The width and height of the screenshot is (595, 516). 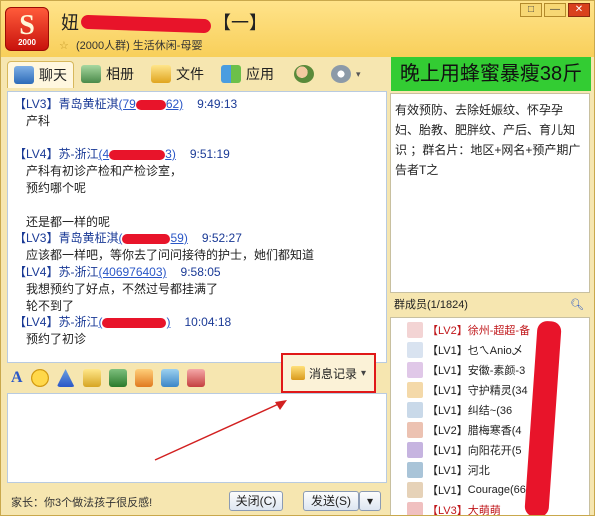 What do you see at coordinates (195, 378) in the screenshot?
I see `gift-icon` at bounding box center [195, 378].